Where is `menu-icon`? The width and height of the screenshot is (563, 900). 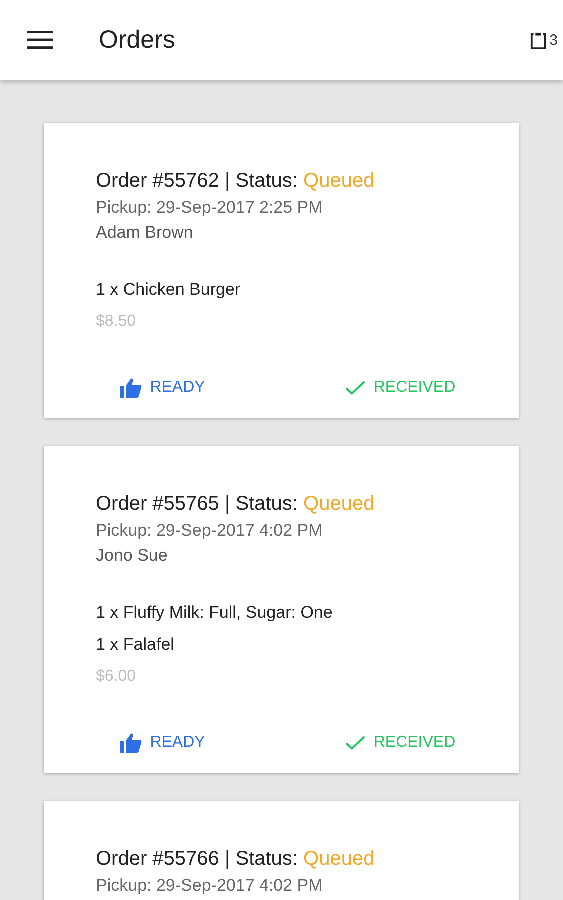 menu-icon is located at coordinates (40, 40).